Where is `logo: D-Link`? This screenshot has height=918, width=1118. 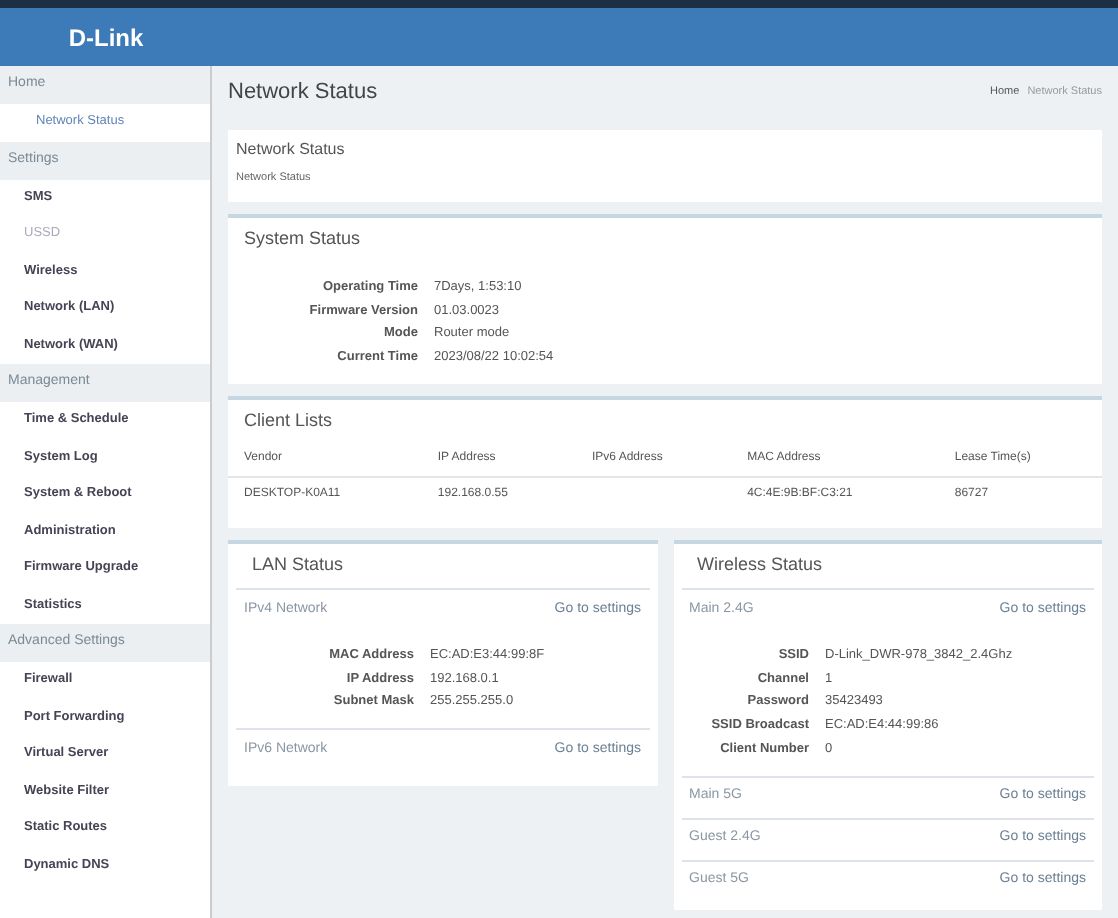 logo: D-Link is located at coordinates (106, 37).